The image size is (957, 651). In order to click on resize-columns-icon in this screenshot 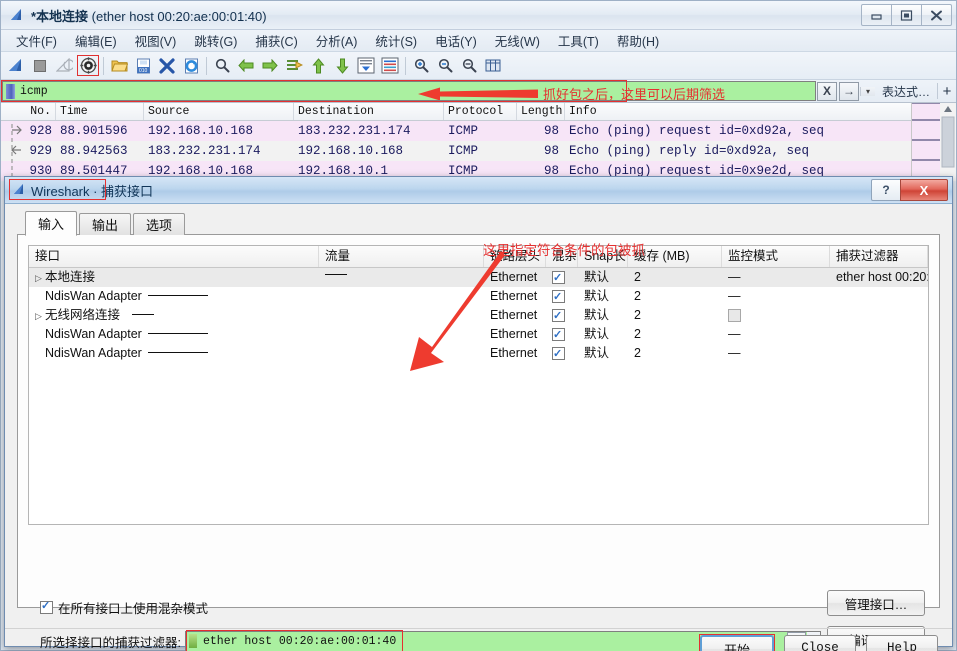, I will do `click(493, 65)`.